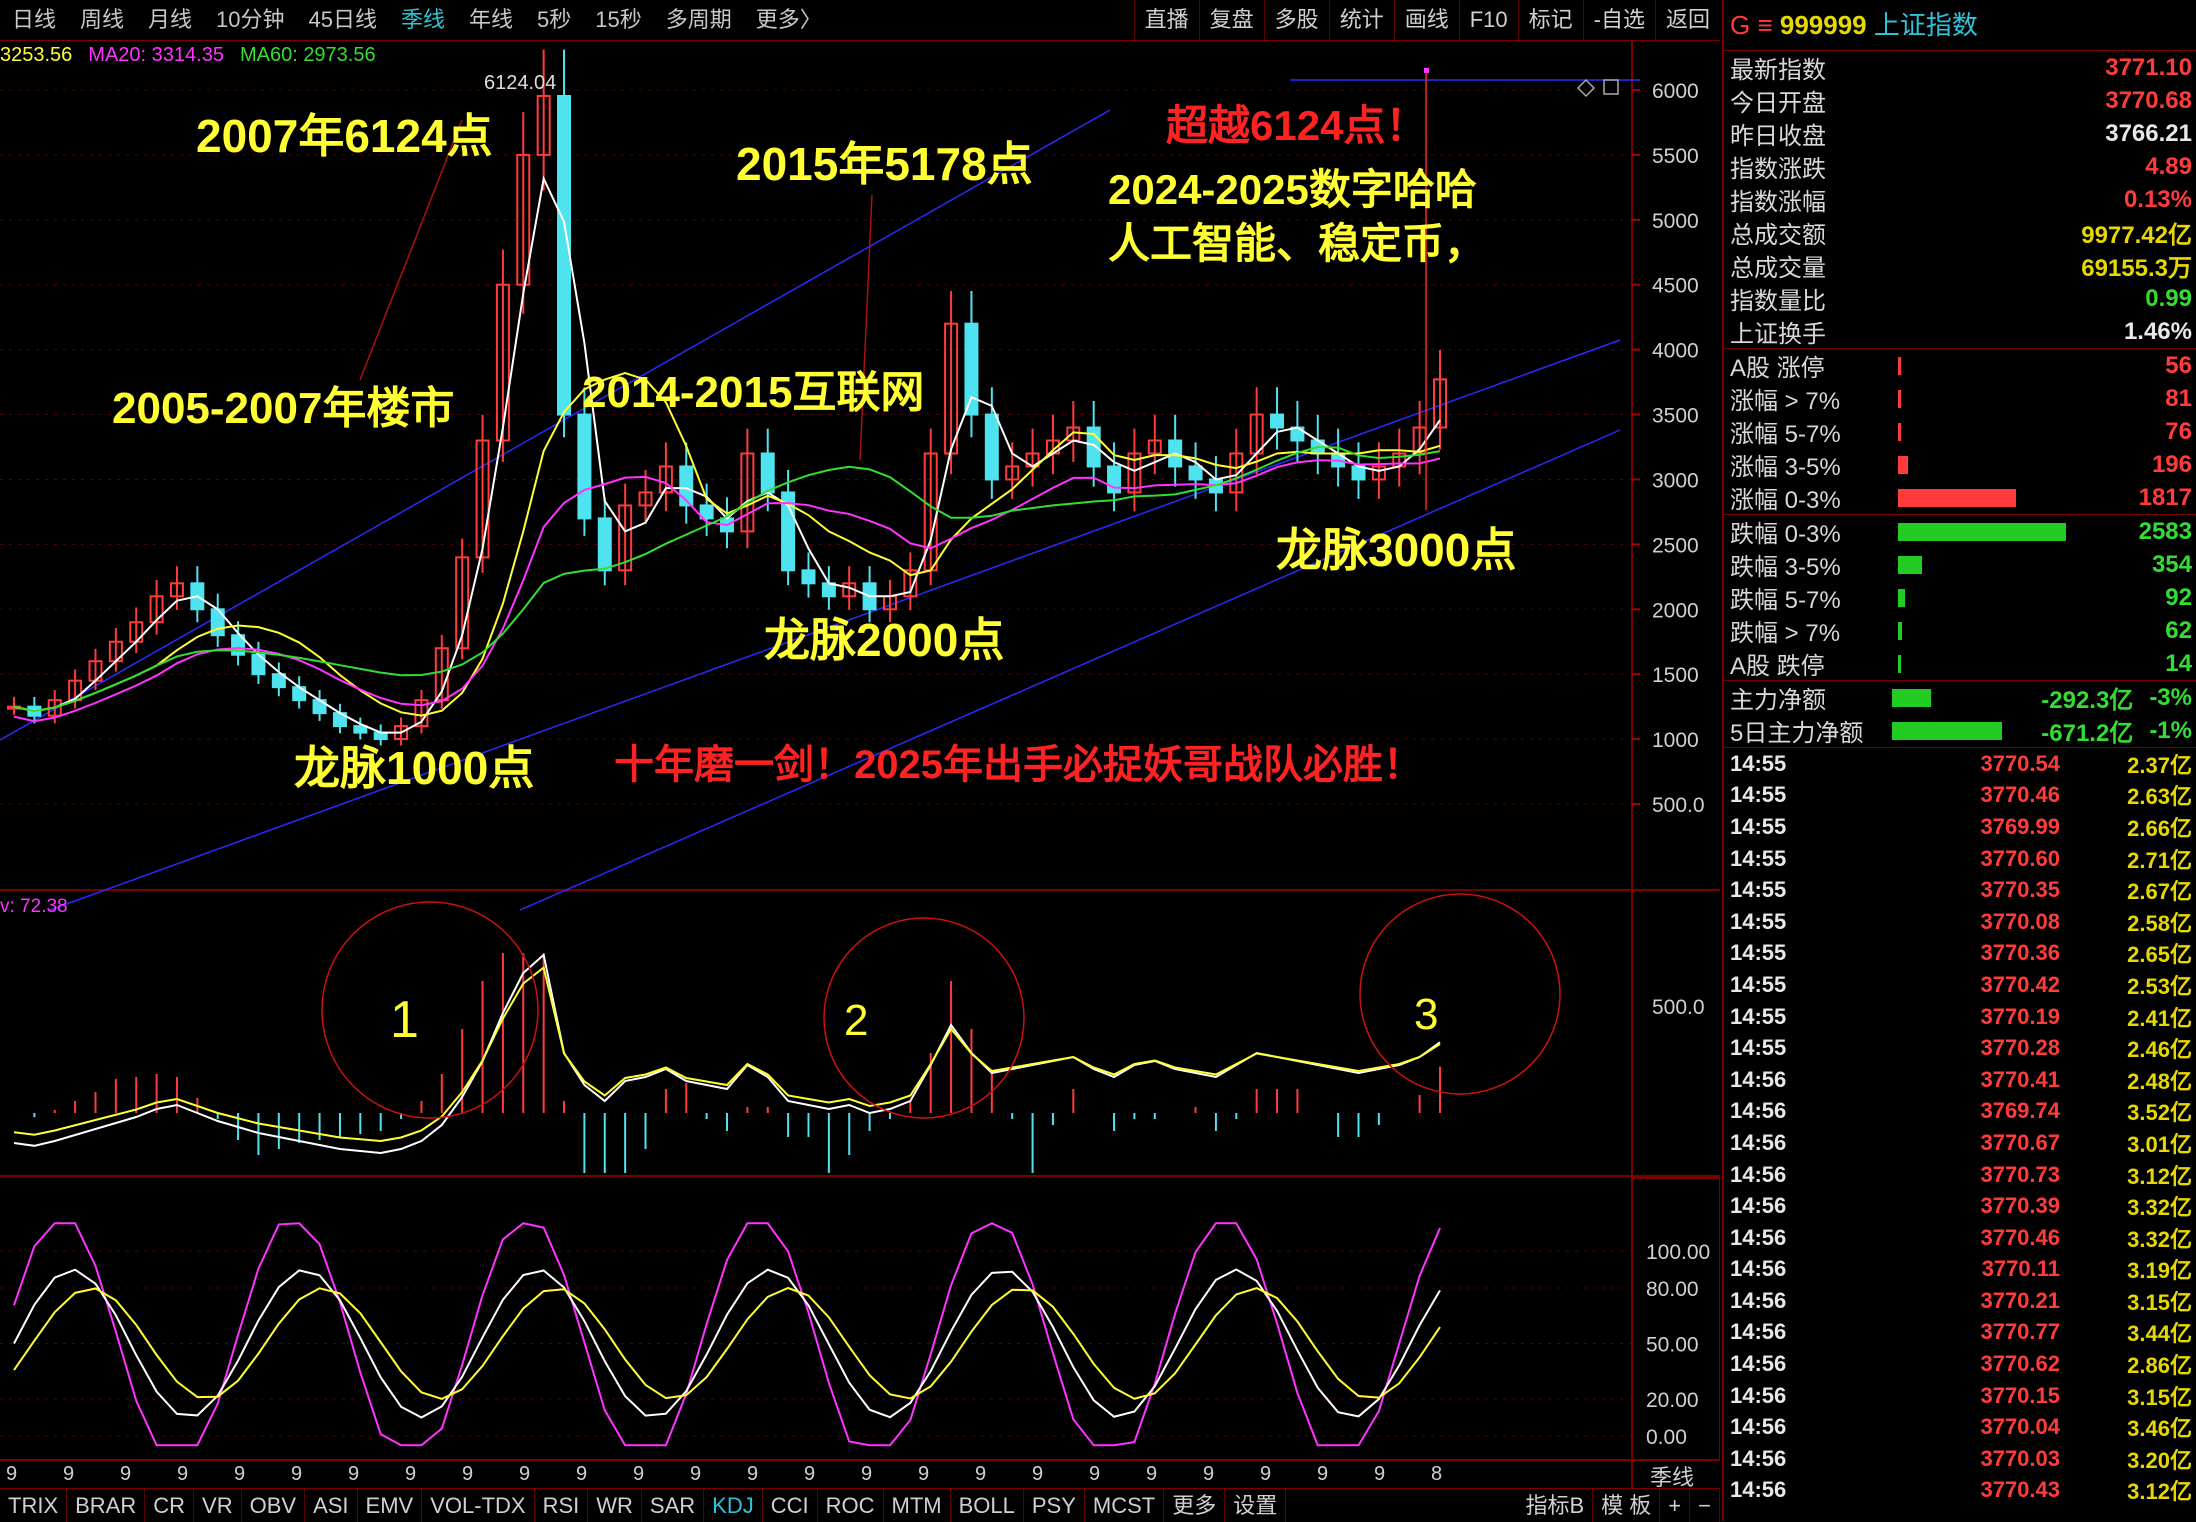 Image resolution: width=2196 pixels, height=1522 pixels. I want to click on tool-button: 统计, so click(1361, 20).